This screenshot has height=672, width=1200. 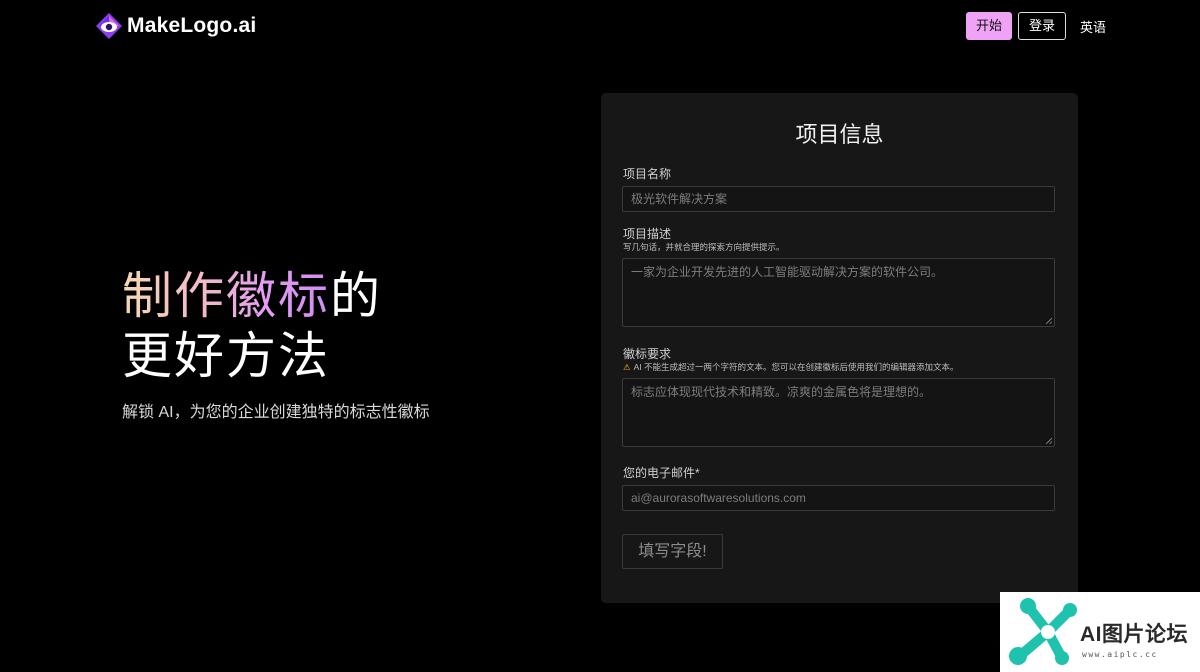 What do you see at coordinates (647, 174) in the screenshot?
I see `project-name-label: 项目名称` at bounding box center [647, 174].